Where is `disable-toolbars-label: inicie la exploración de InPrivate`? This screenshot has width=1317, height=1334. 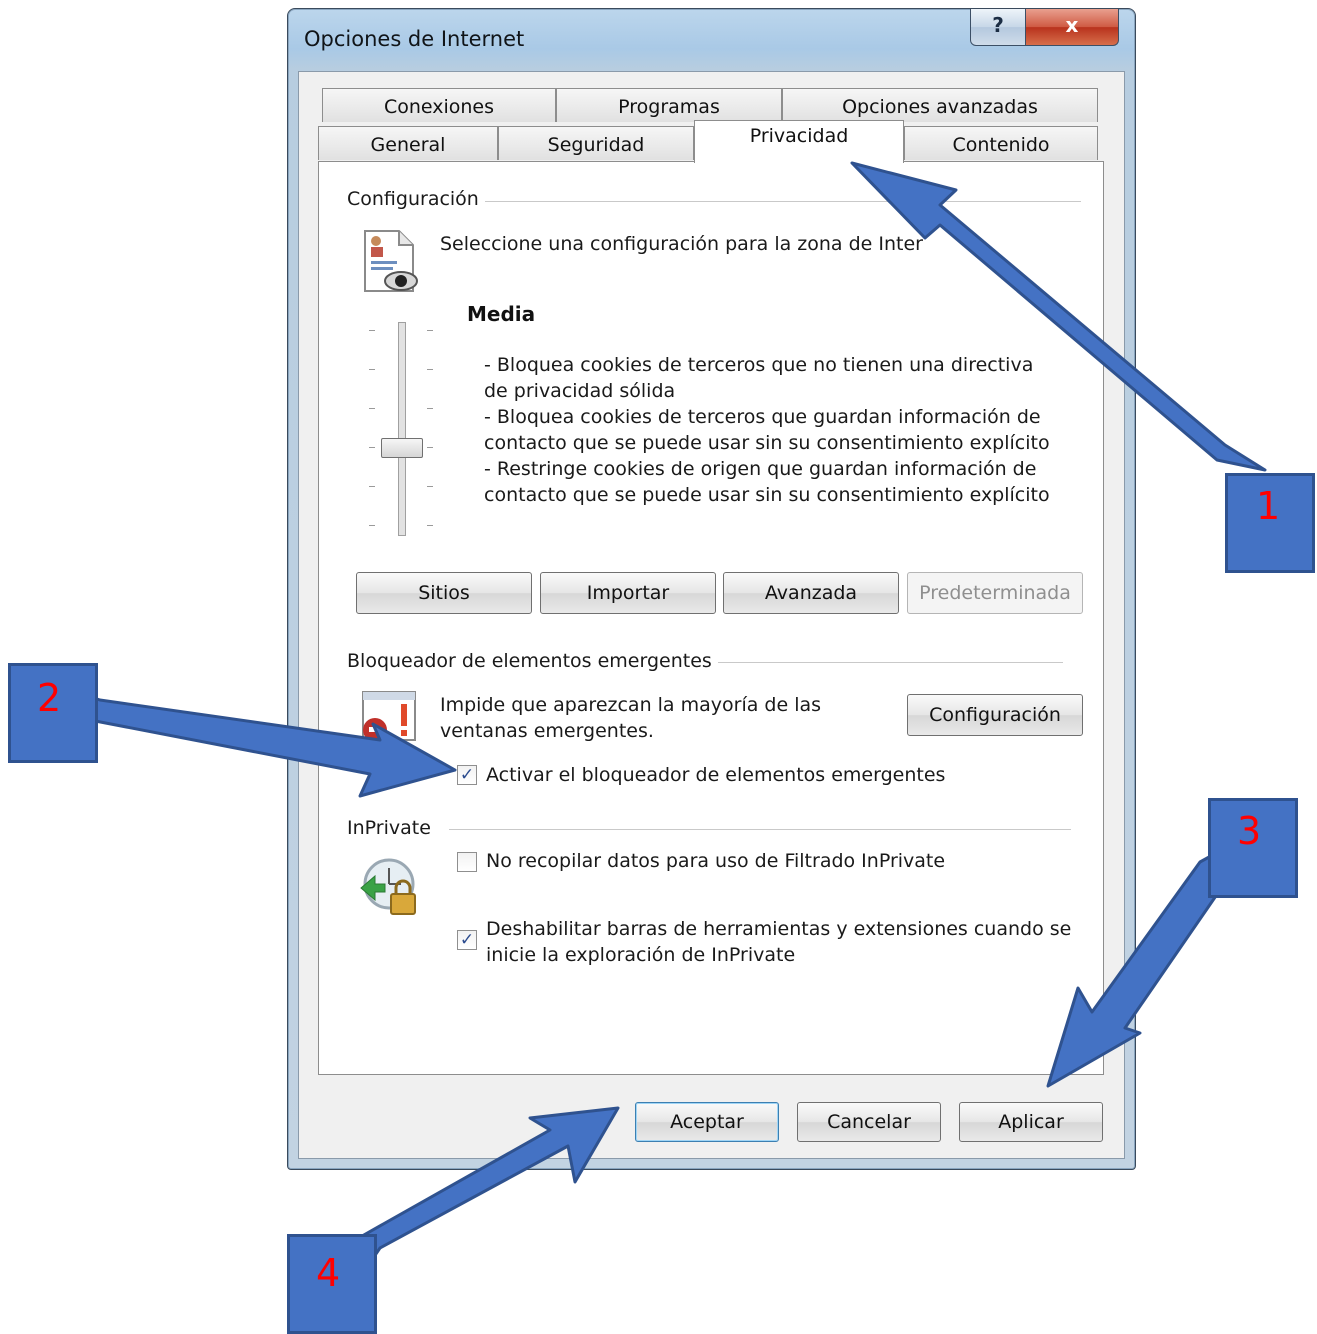
disable-toolbars-label: inicie la exploración de InPrivate is located at coordinates (640, 955).